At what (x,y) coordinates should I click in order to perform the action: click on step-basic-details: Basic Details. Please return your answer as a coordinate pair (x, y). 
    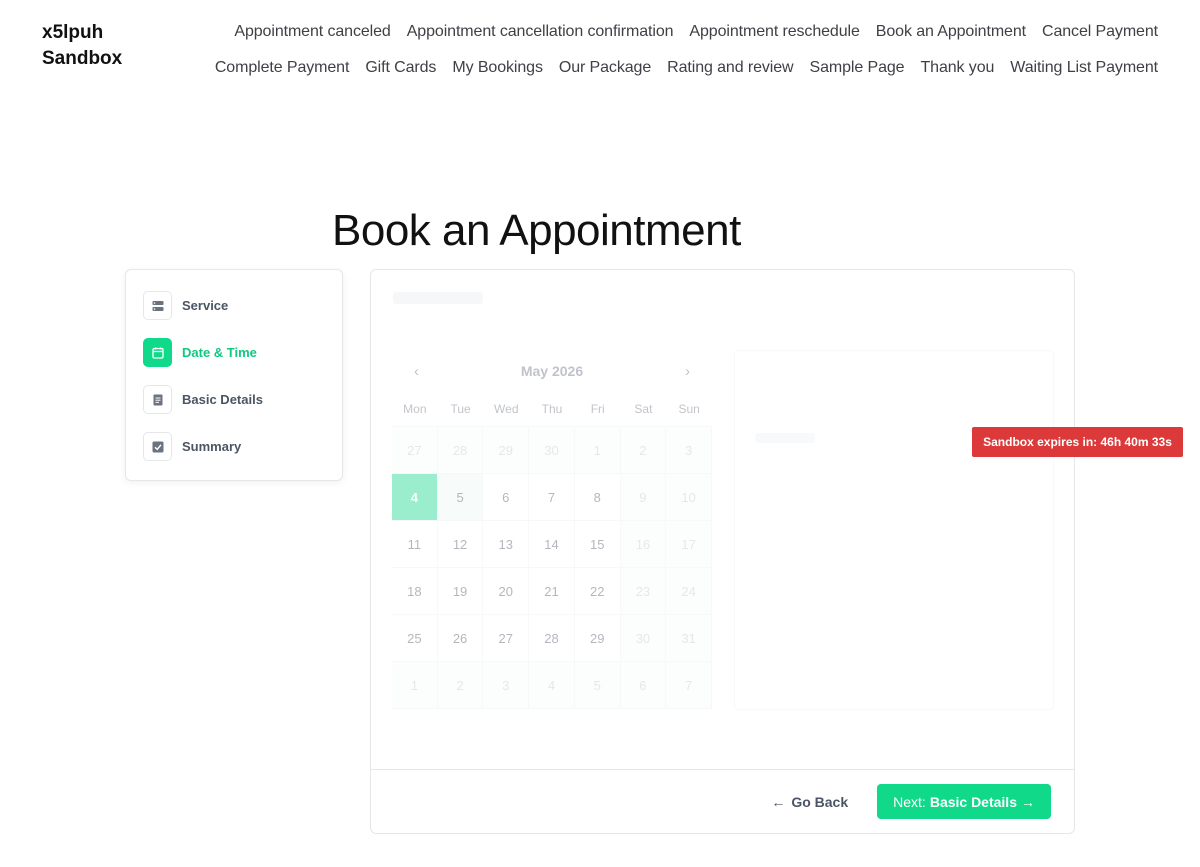
    Looking at the image, I should click on (234, 399).